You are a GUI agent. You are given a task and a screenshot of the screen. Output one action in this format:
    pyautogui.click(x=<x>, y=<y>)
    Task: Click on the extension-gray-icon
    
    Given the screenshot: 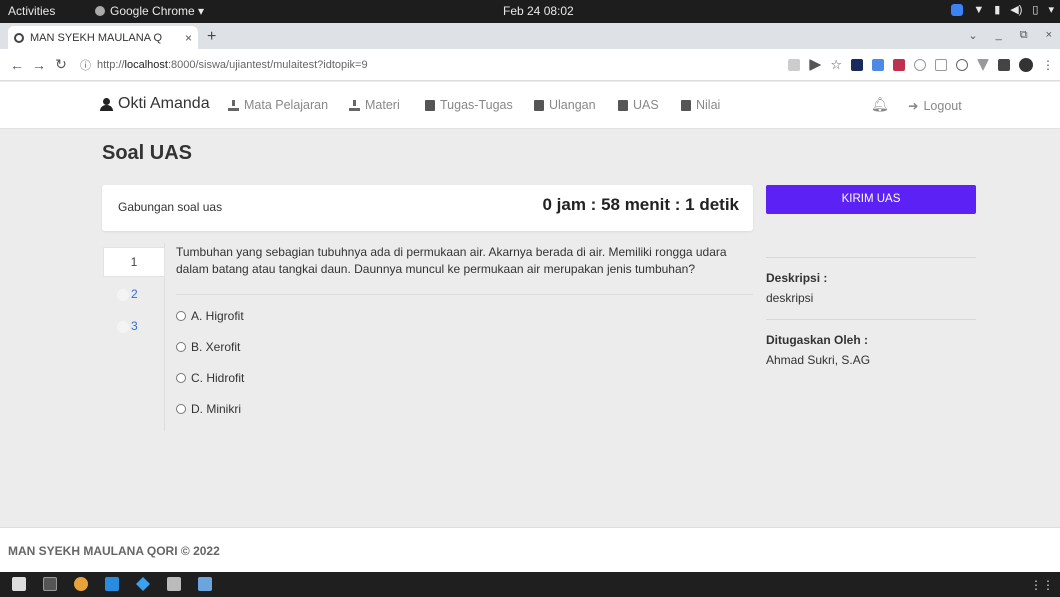 What is the action you would take?
    pyautogui.click(x=920, y=65)
    